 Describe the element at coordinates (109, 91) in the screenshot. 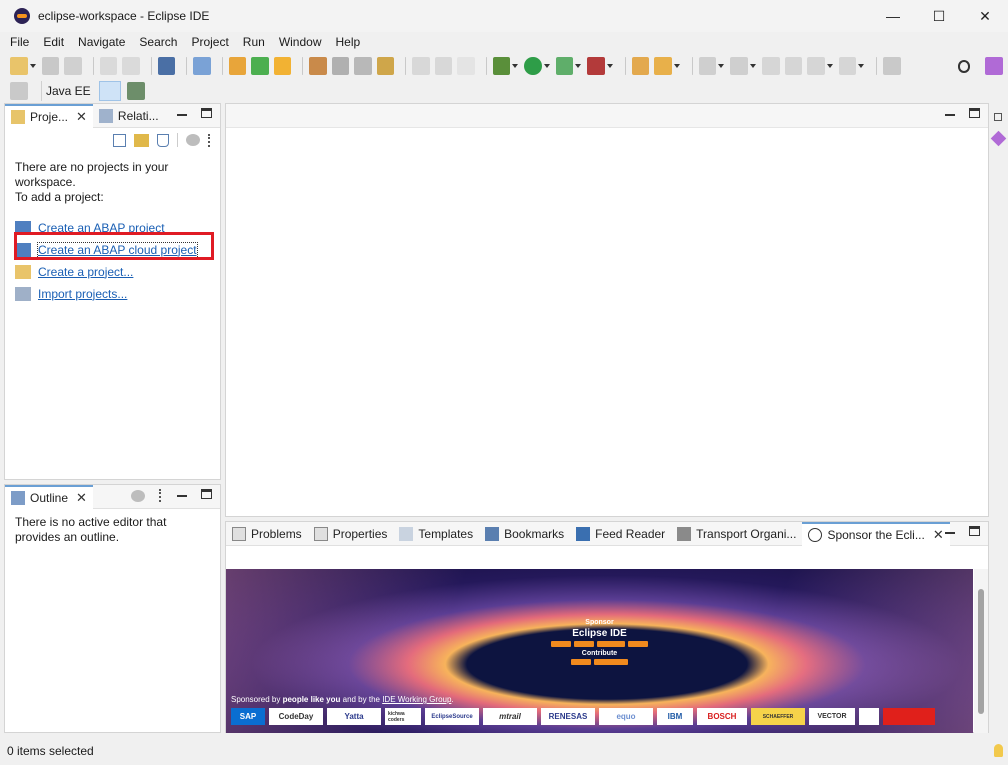

I see `abap-perspective-icon` at that location.